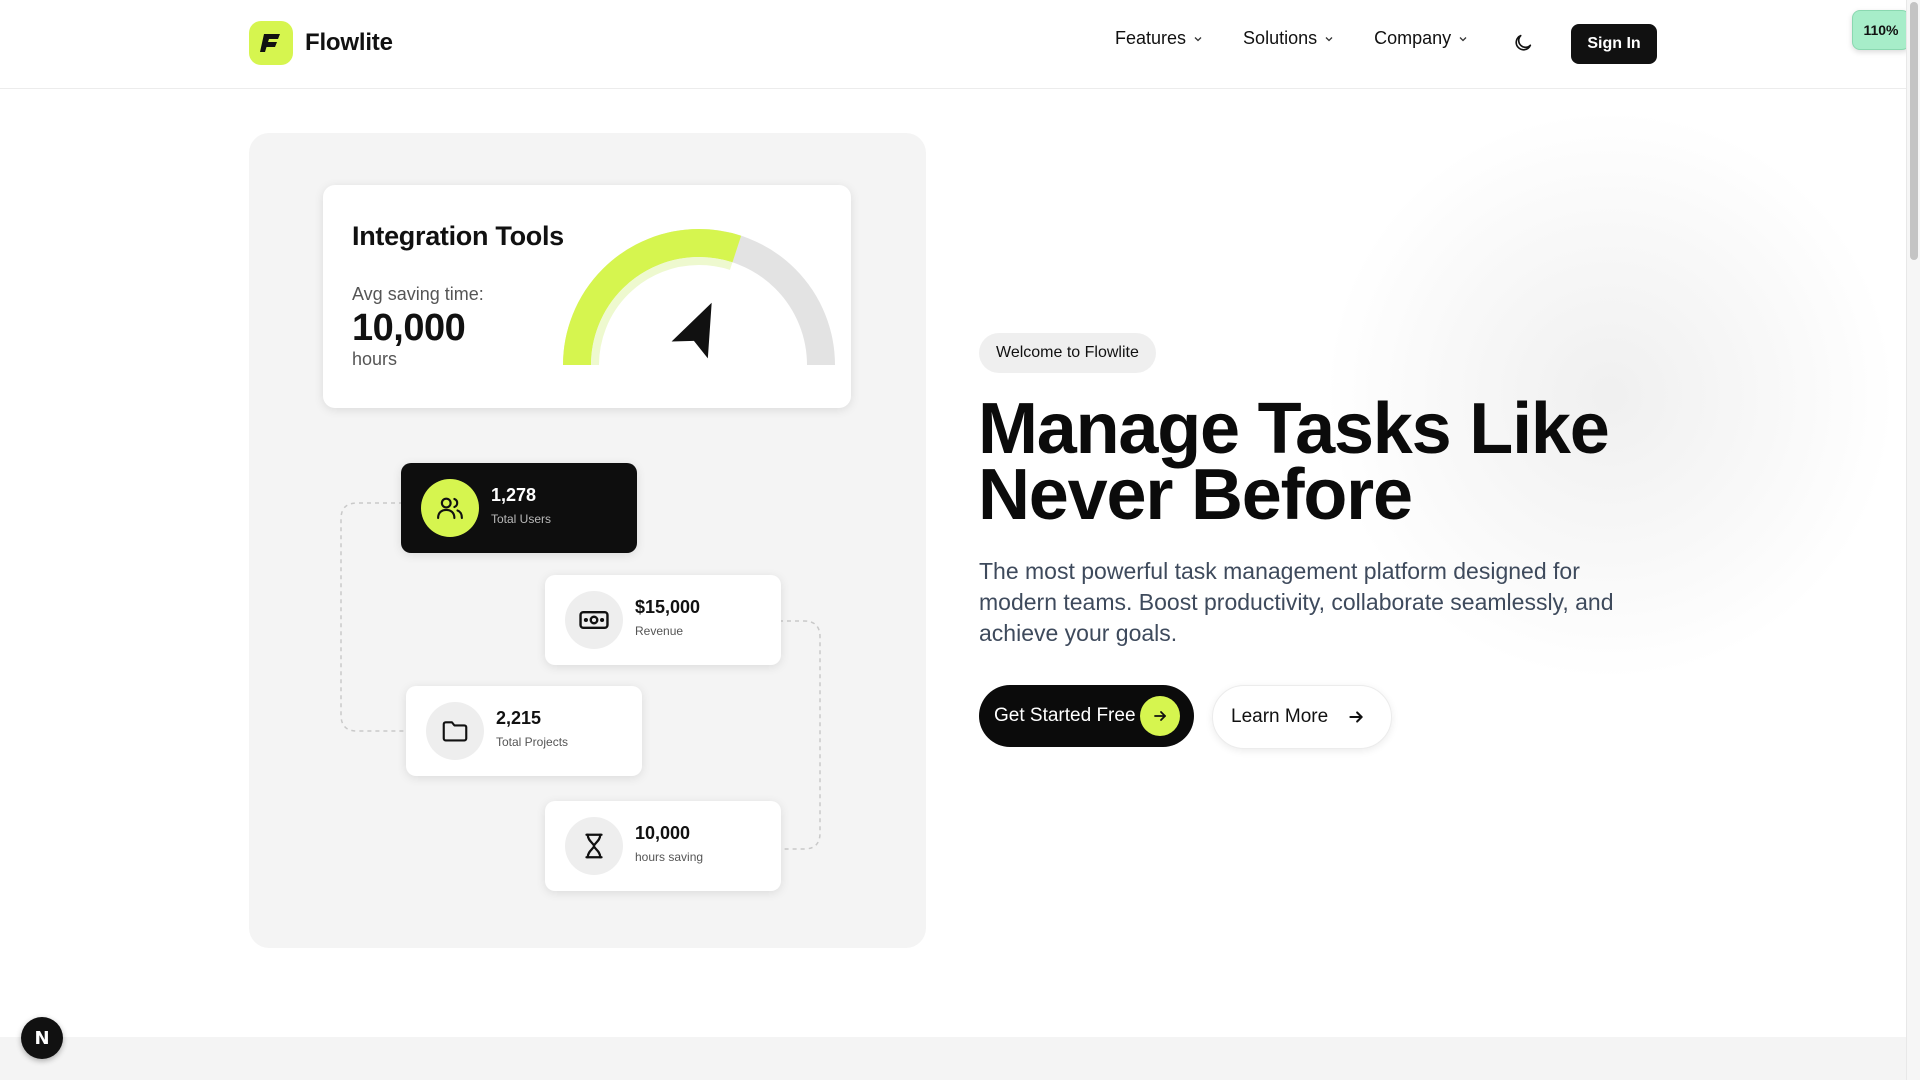 This screenshot has height=1080, width=1920. I want to click on stat-label: hours saving, so click(669, 857).